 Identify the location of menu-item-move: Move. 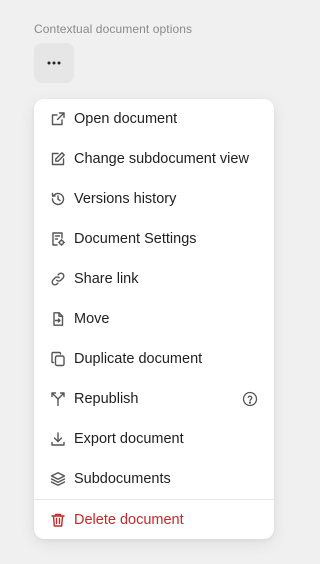
(154, 319).